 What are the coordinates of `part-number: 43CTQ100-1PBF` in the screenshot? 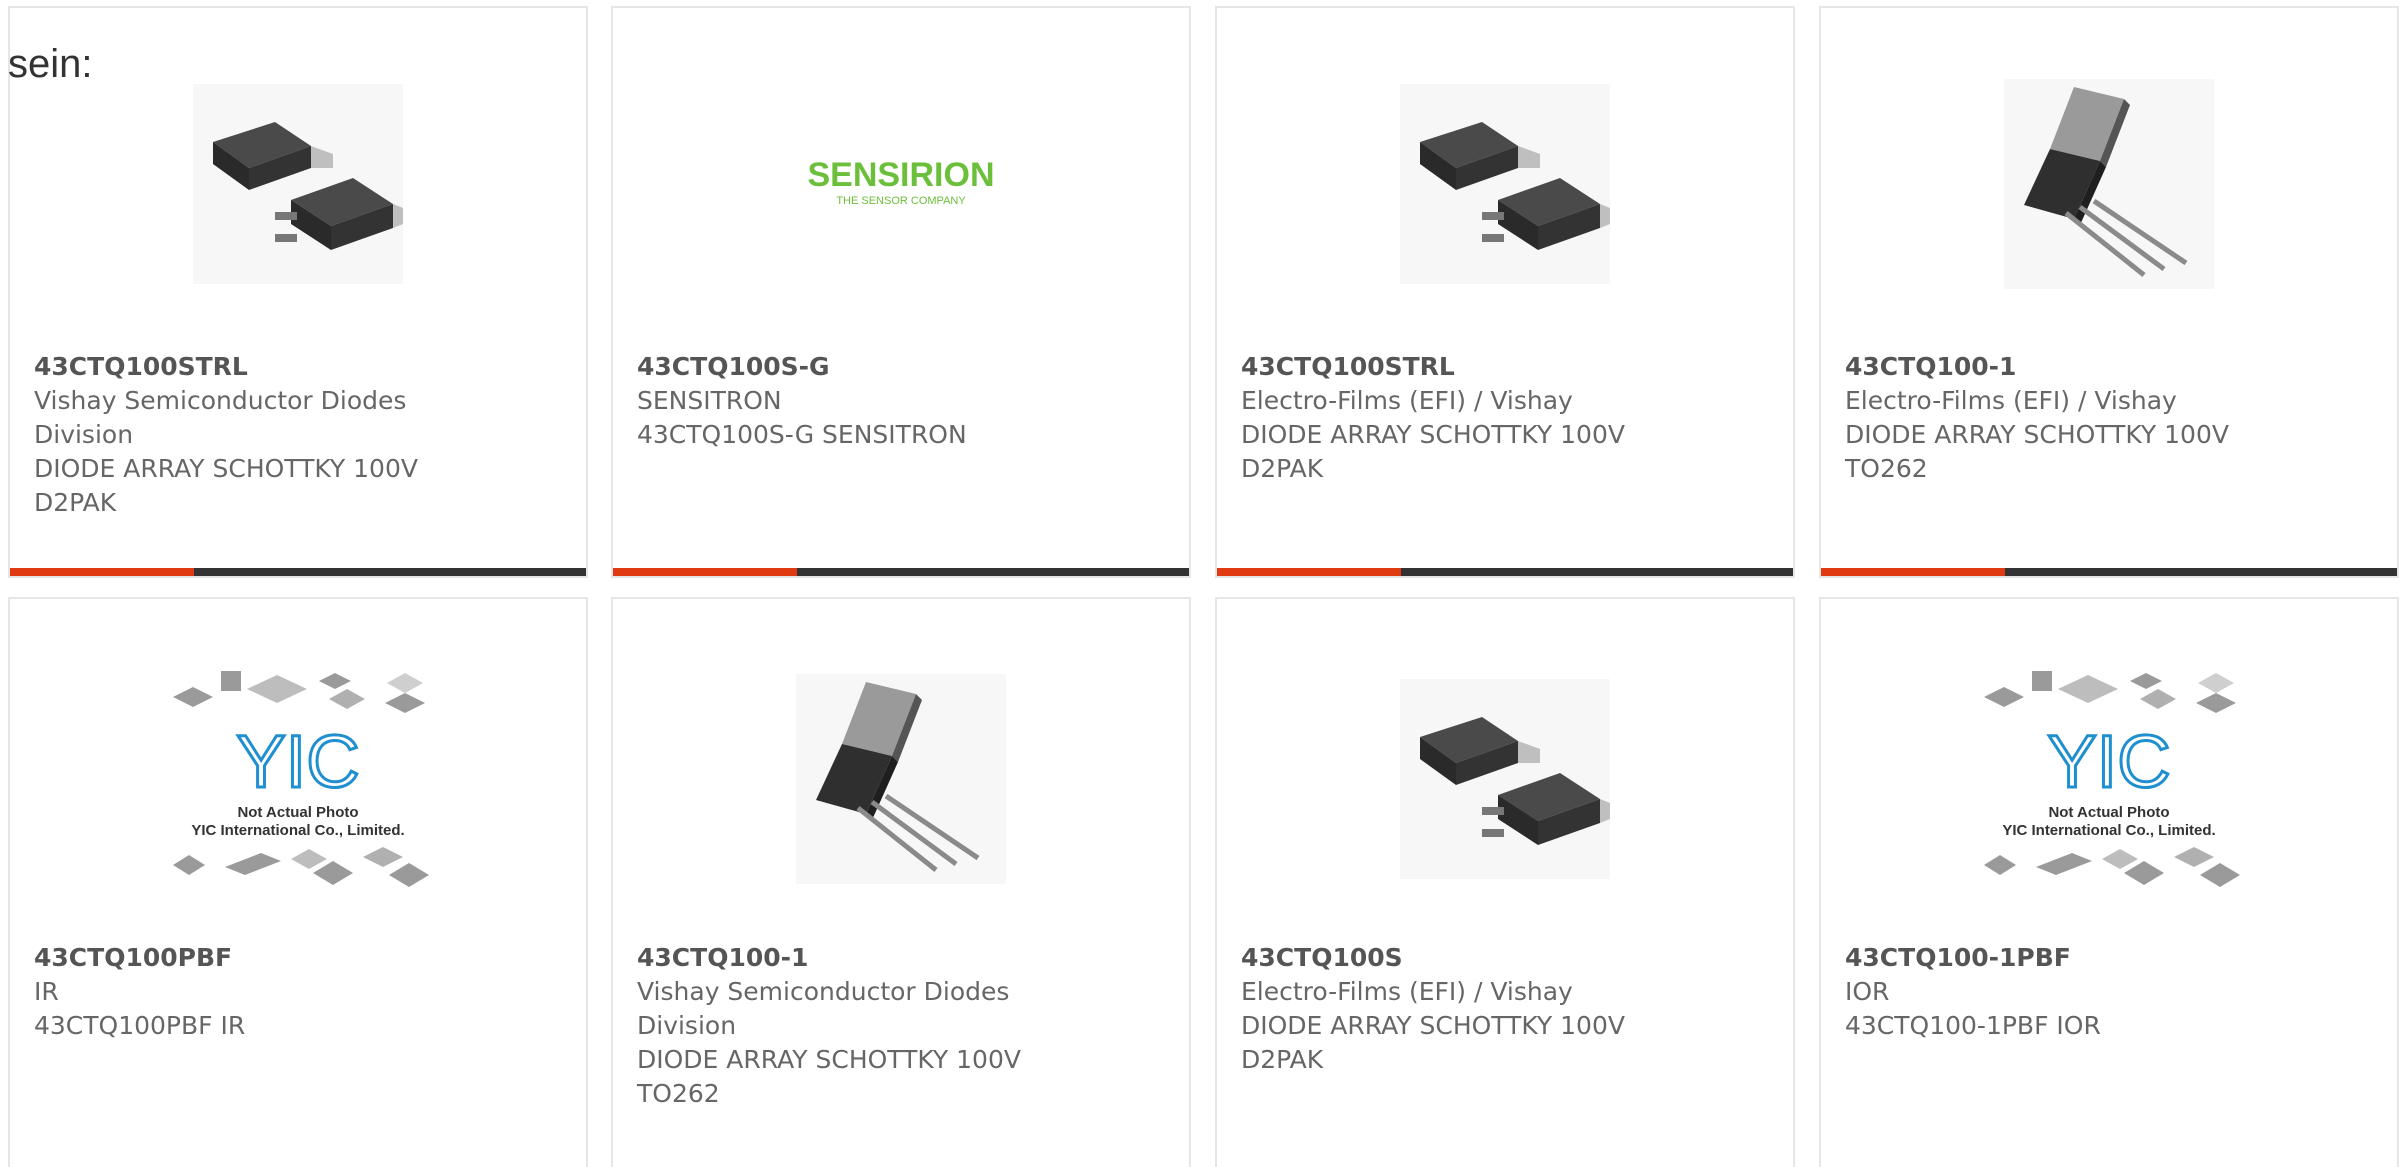 It's located at (2111, 958).